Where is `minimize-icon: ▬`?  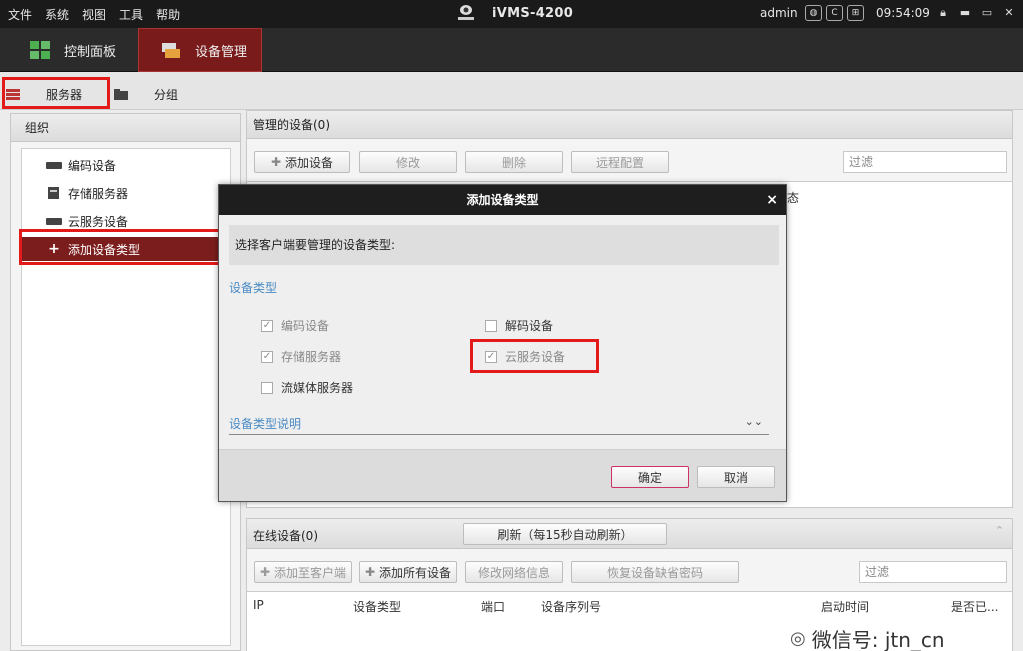 minimize-icon: ▬ is located at coordinates (965, 13).